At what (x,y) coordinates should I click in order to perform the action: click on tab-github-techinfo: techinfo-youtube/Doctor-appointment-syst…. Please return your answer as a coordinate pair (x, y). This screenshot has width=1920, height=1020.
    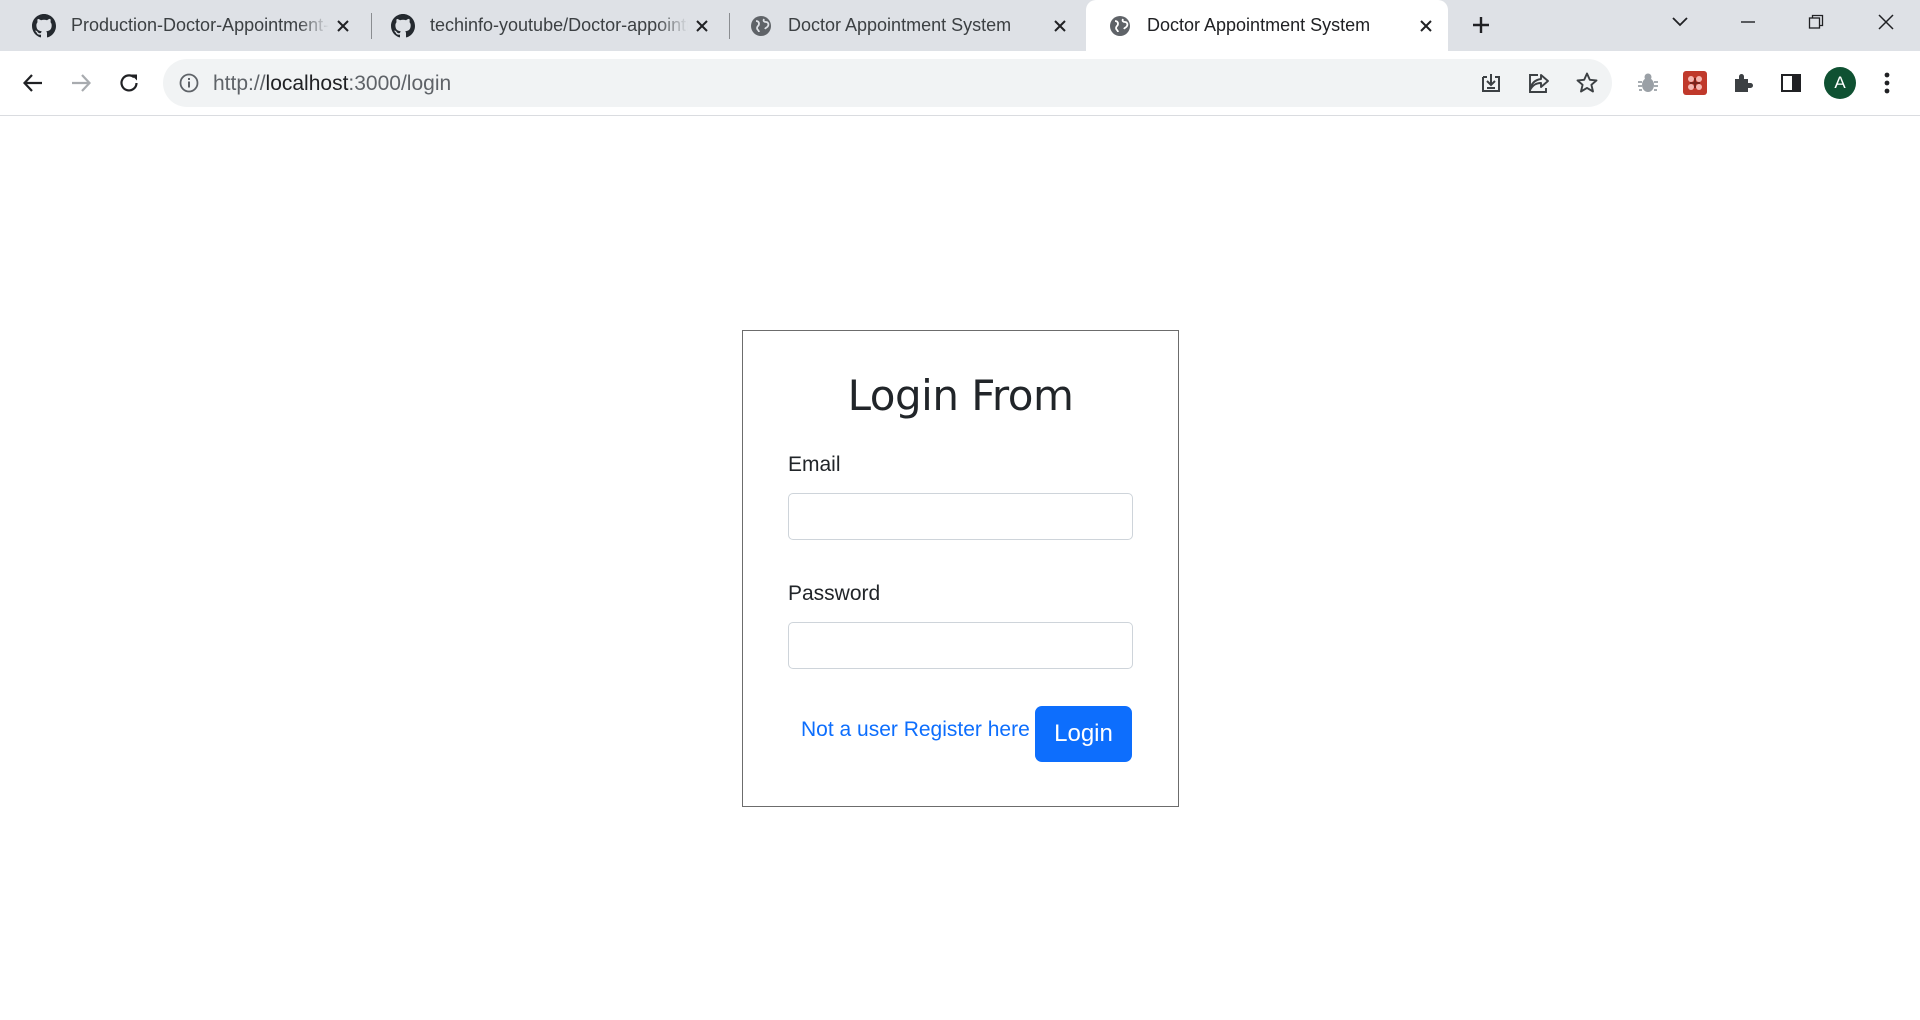
    Looking at the image, I should click on (546, 25).